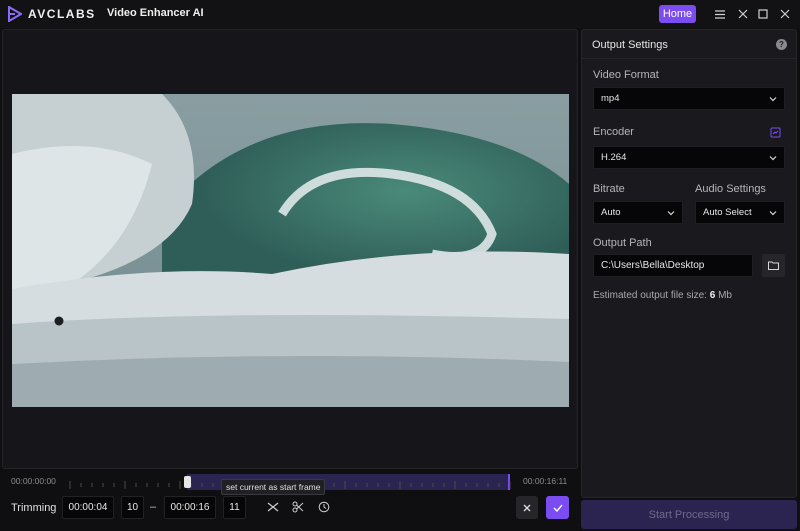 The height and width of the screenshot is (531, 800). What do you see at coordinates (638, 212) in the screenshot?
I see `bitrate-select: Auto` at bounding box center [638, 212].